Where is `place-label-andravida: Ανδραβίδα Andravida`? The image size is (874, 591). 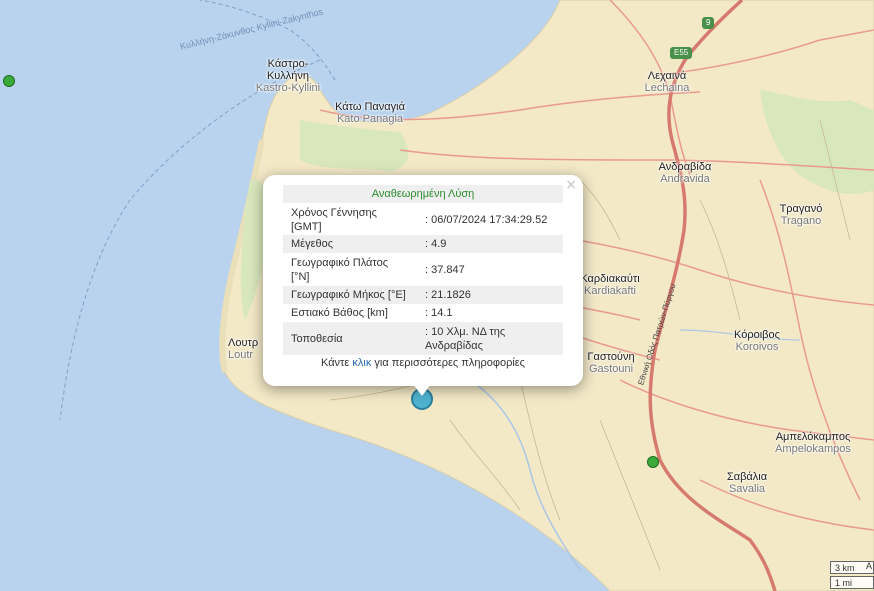
place-label-andravida: Ανδραβίδα Andravida is located at coordinates (685, 173).